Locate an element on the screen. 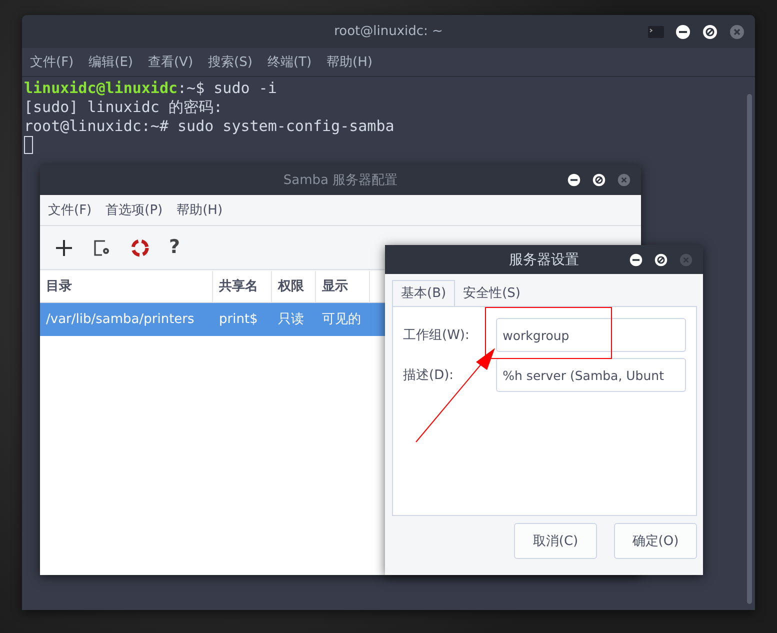  terminal-line: [sudo] linuxidc 的密码: is located at coordinates (124, 107).